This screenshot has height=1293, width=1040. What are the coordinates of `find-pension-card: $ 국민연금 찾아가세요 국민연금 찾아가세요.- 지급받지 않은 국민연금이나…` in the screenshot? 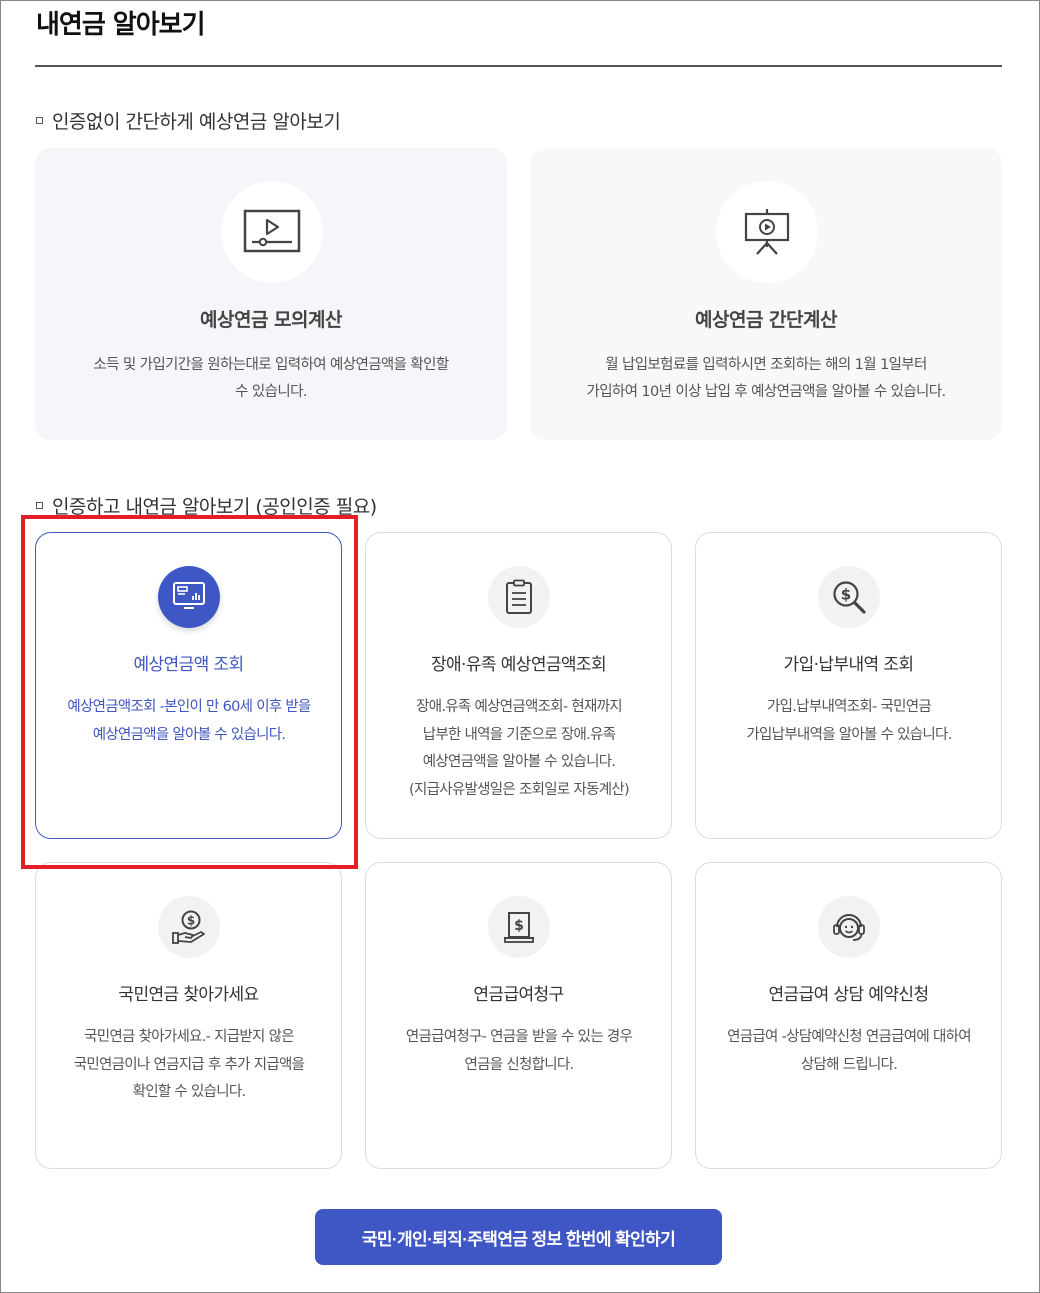 It's located at (188, 1015).